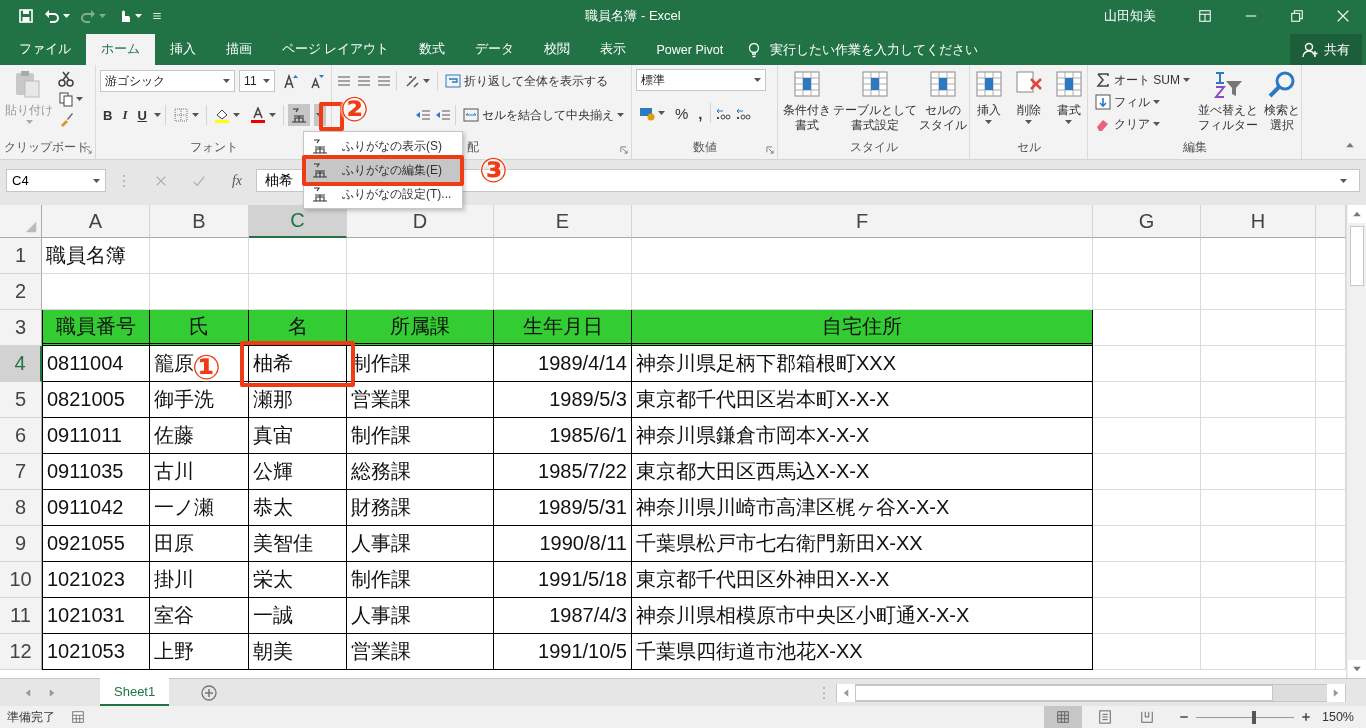  Describe the element at coordinates (1326, 49) in the screenshot. I see `share-button: 共有` at that location.